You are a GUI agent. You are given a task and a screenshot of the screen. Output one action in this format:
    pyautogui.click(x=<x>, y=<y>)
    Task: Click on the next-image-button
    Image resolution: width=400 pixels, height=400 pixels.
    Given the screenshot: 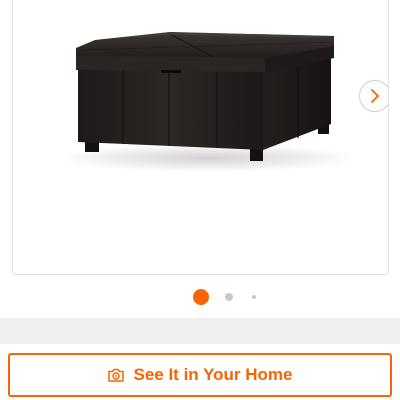 What is the action you would take?
    pyautogui.click(x=373, y=96)
    